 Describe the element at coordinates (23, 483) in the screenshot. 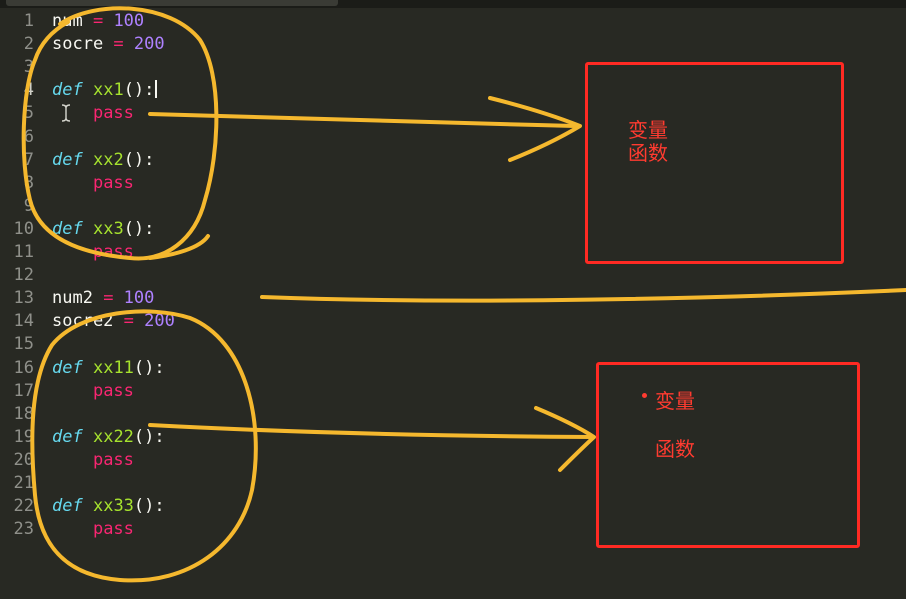

I see `line-number: 21` at that location.